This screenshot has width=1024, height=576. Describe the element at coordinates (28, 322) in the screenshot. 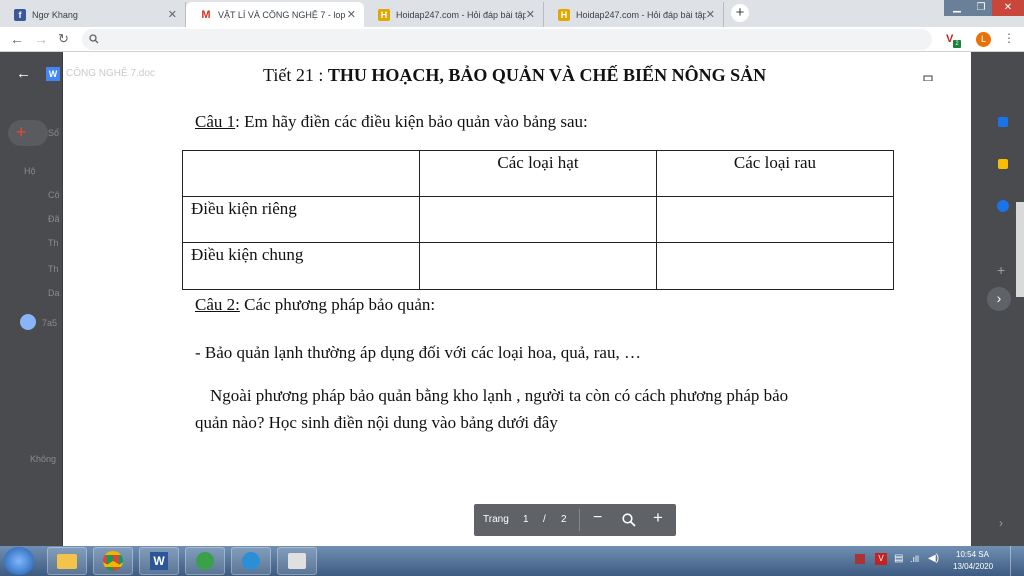

I see `avatar` at that location.